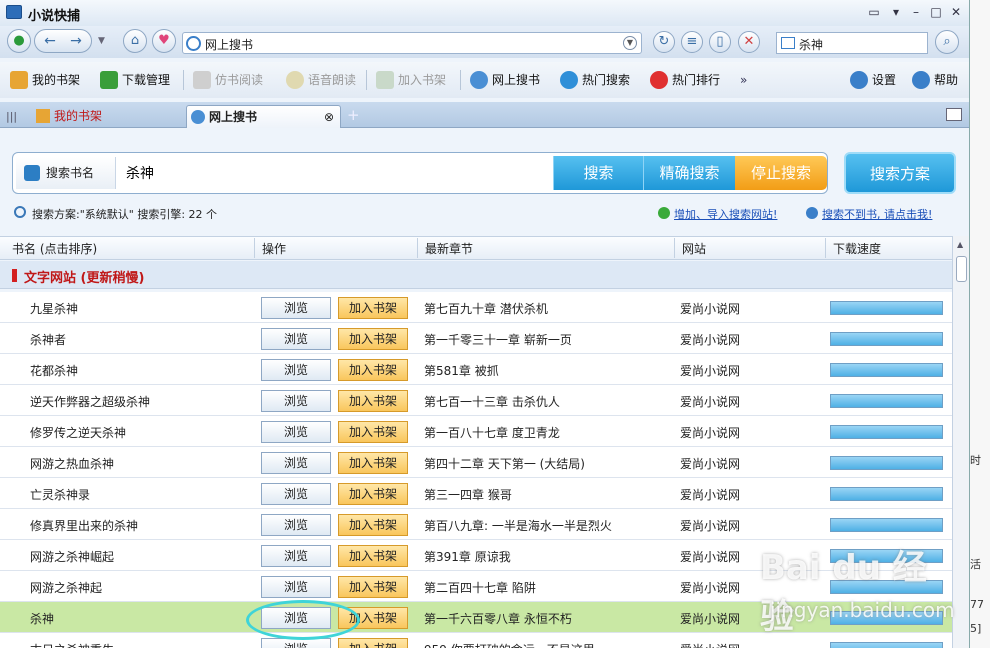  Describe the element at coordinates (598, 173) in the screenshot. I see `search-button: 搜索` at that location.